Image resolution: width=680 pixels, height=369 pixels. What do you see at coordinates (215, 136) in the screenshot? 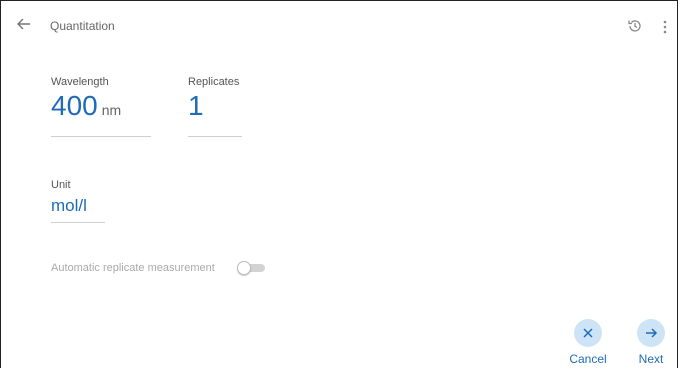
I see `replicates-underline` at bounding box center [215, 136].